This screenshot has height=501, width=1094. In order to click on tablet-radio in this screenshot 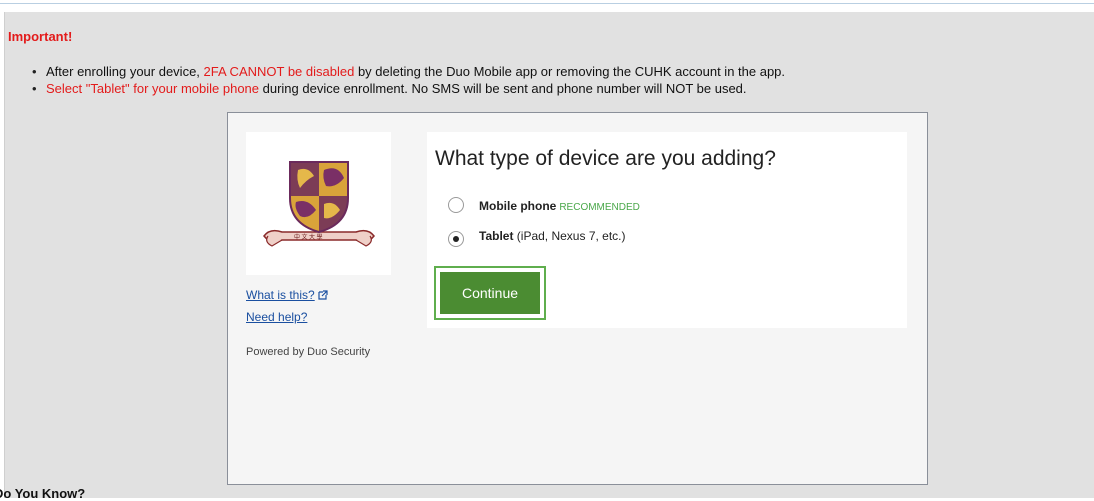, I will do `click(456, 239)`.